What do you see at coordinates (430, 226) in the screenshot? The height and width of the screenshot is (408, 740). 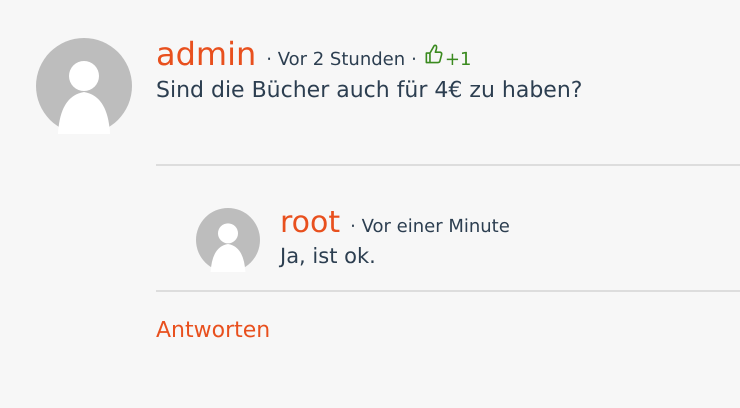 I see `timestamp: · Vor einer Minute` at bounding box center [430, 226].